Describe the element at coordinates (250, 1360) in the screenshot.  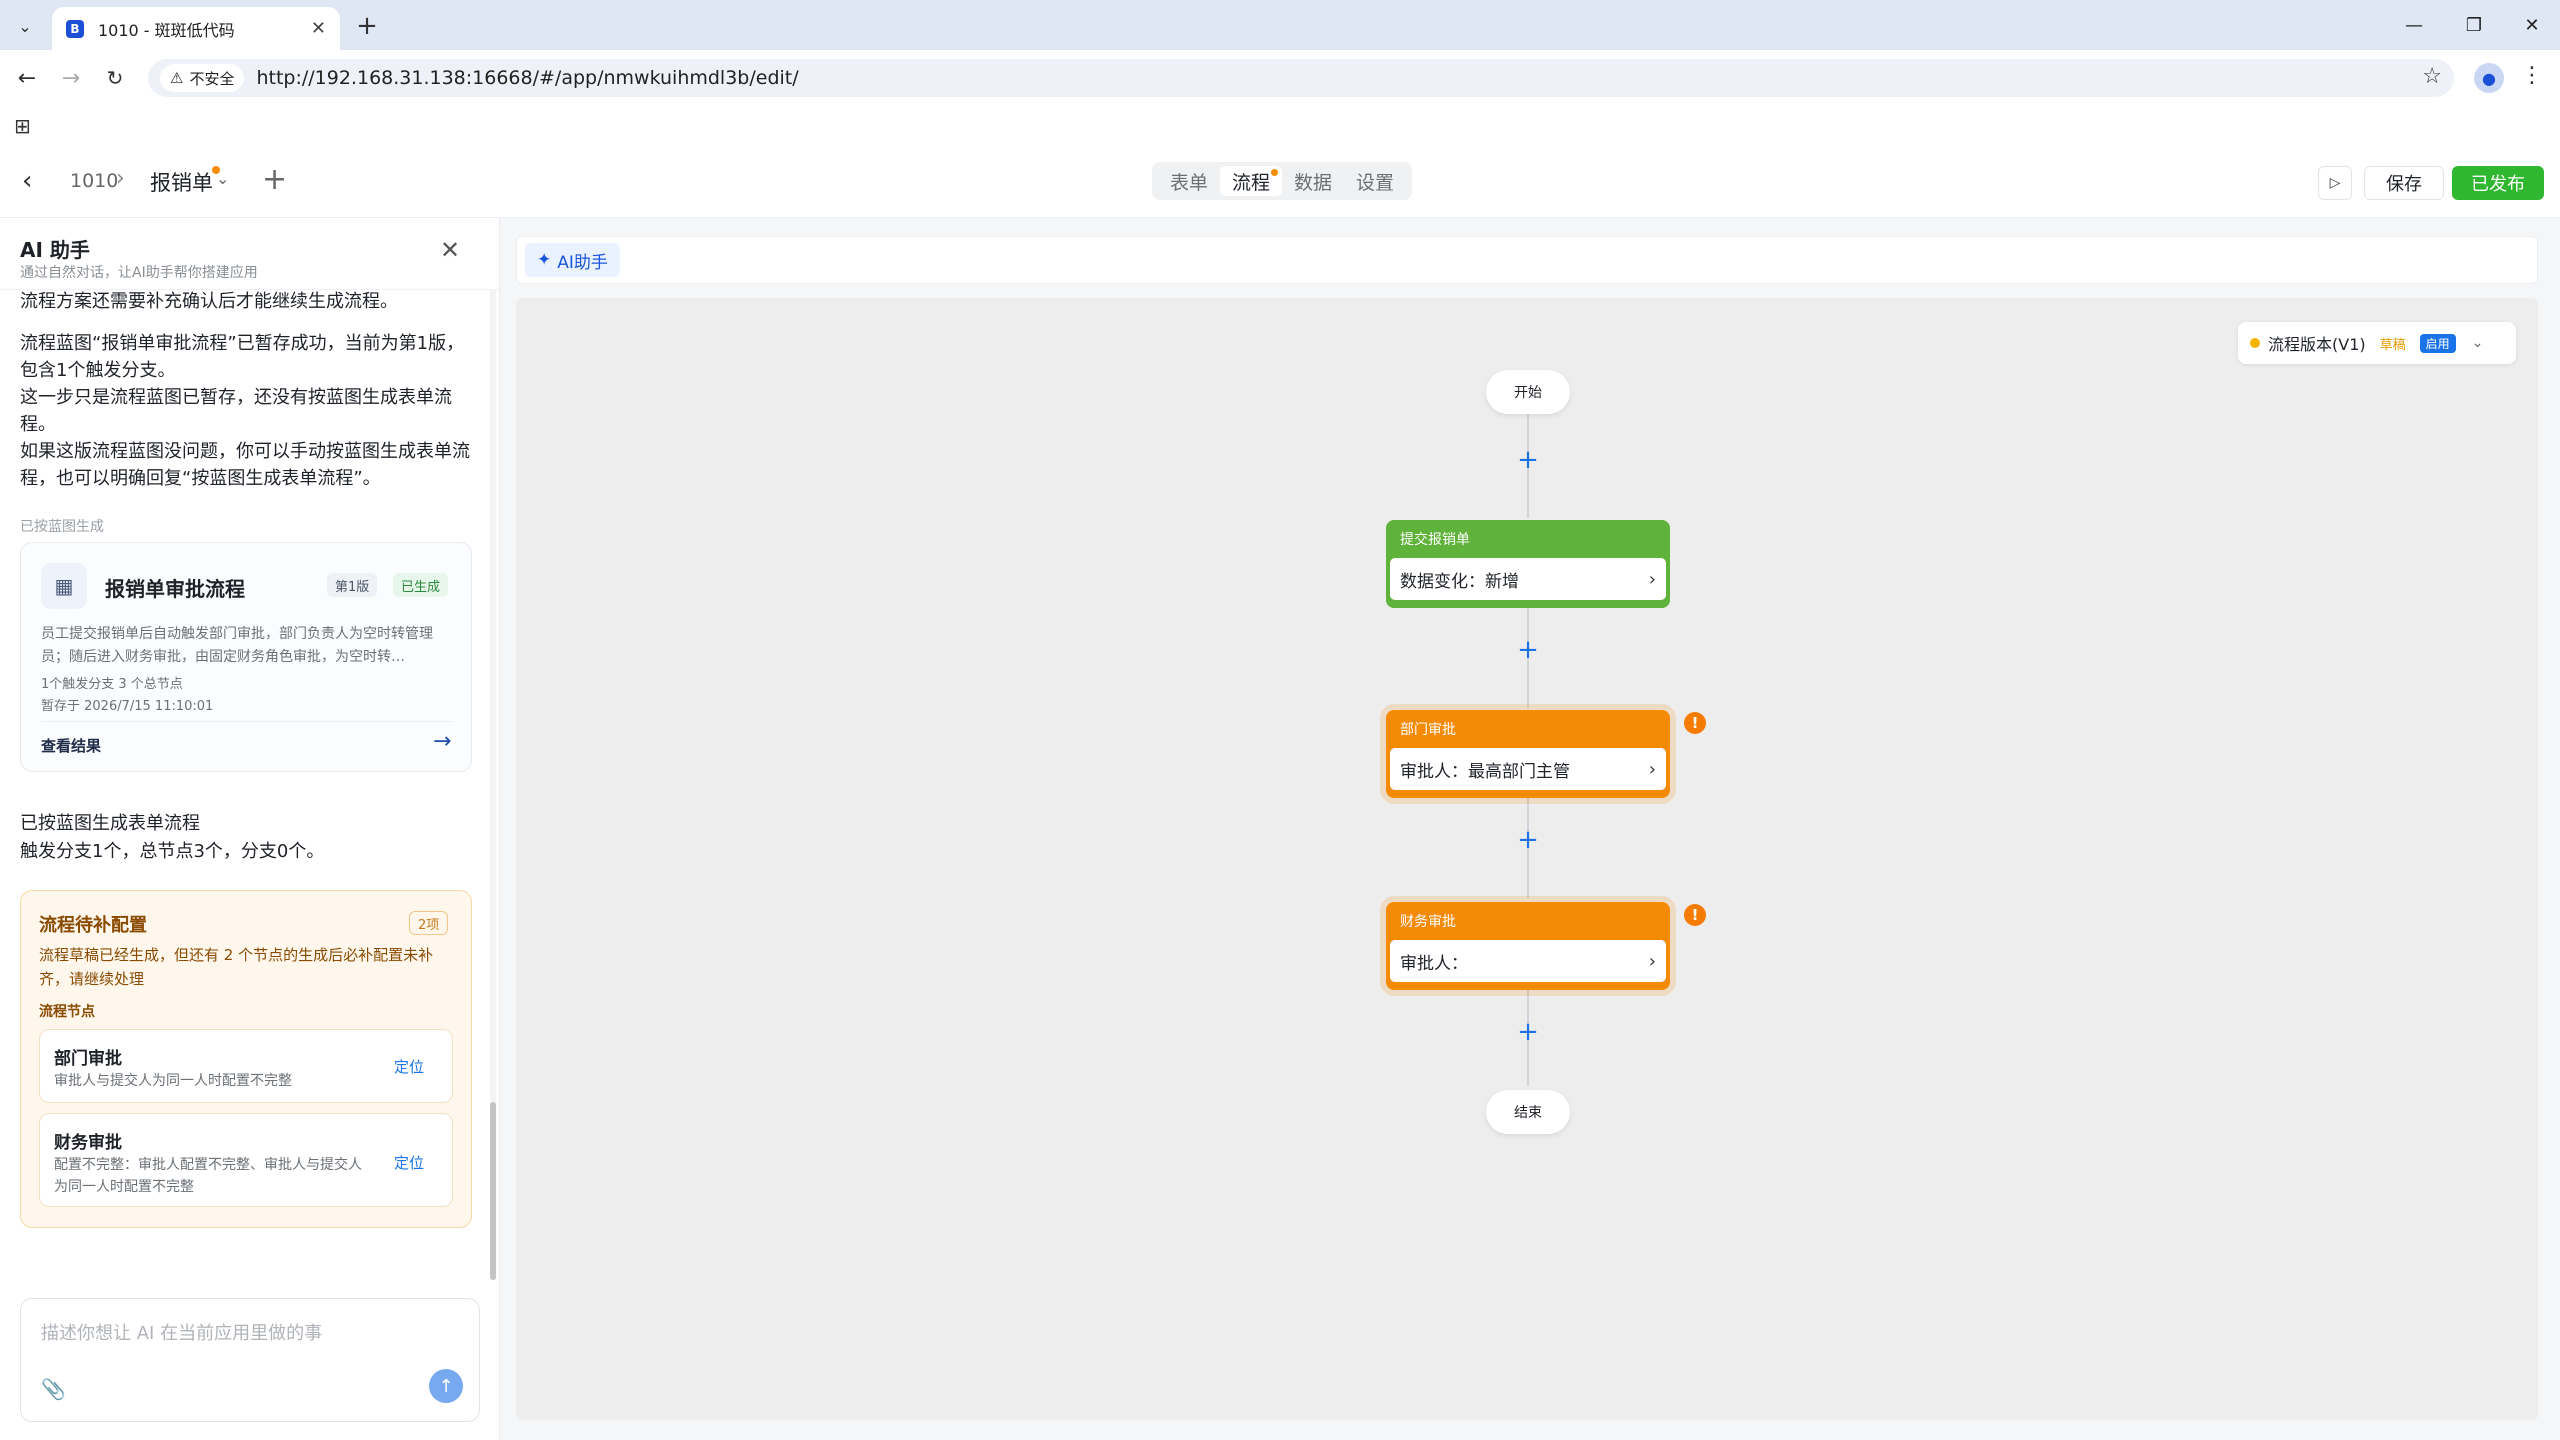
I see `chat-composer: 📎 ↑` at that location.